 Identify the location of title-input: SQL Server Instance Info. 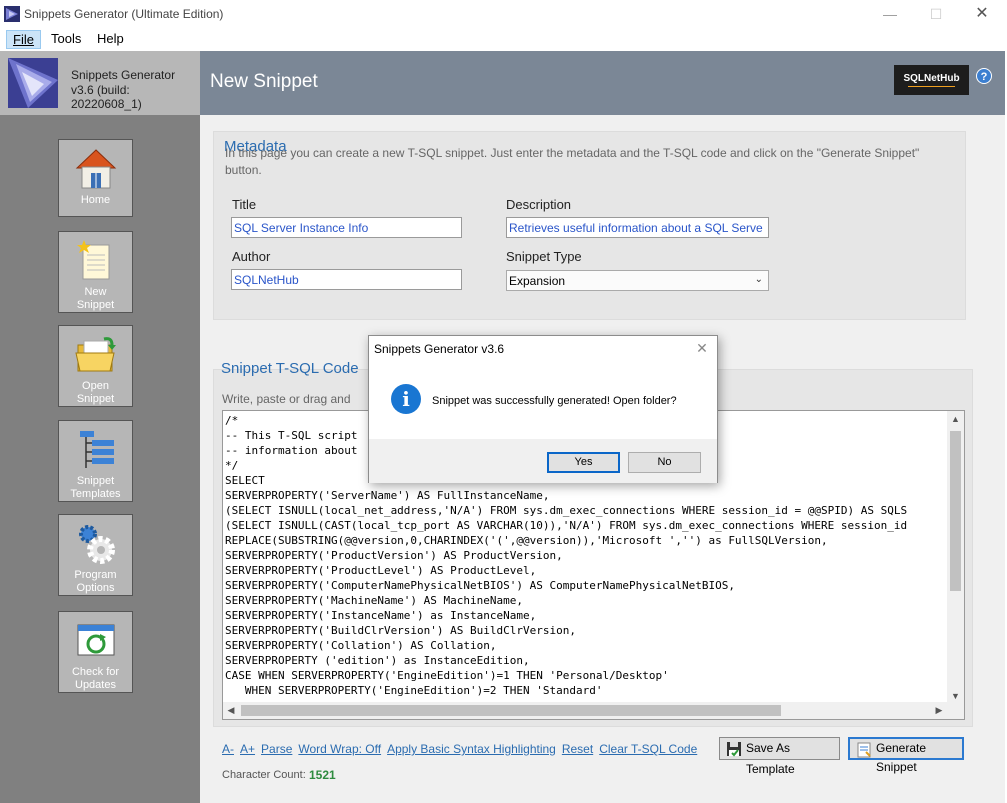
(346, 227).